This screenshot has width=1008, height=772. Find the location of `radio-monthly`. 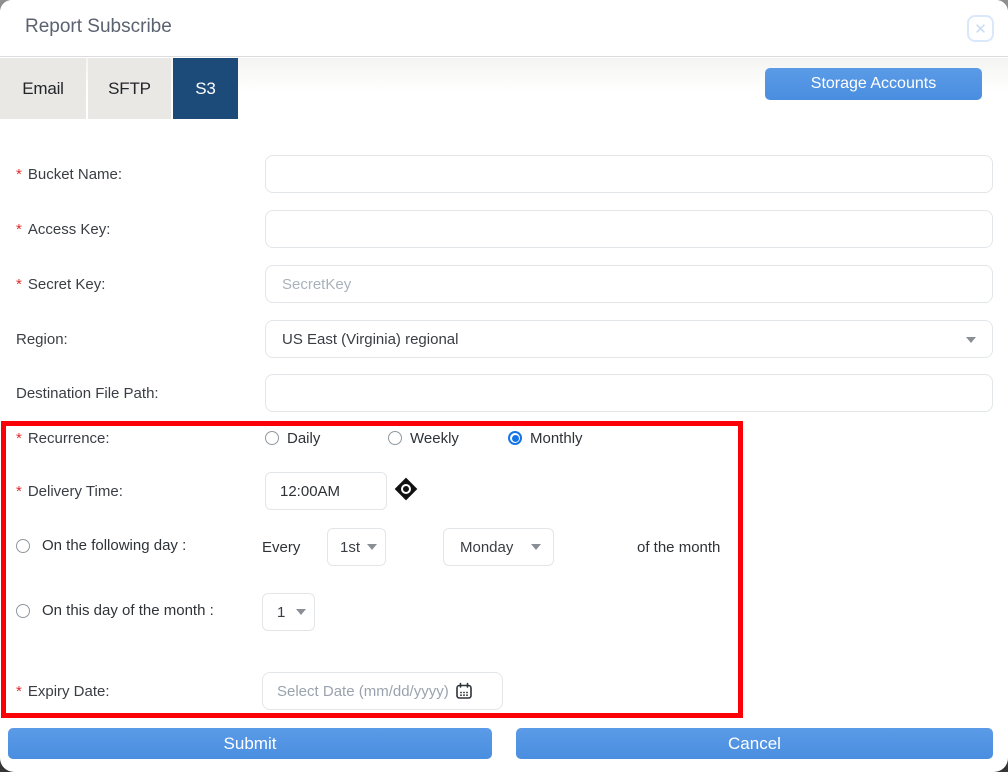

radio-monthly is located at coordinates (515, 438).